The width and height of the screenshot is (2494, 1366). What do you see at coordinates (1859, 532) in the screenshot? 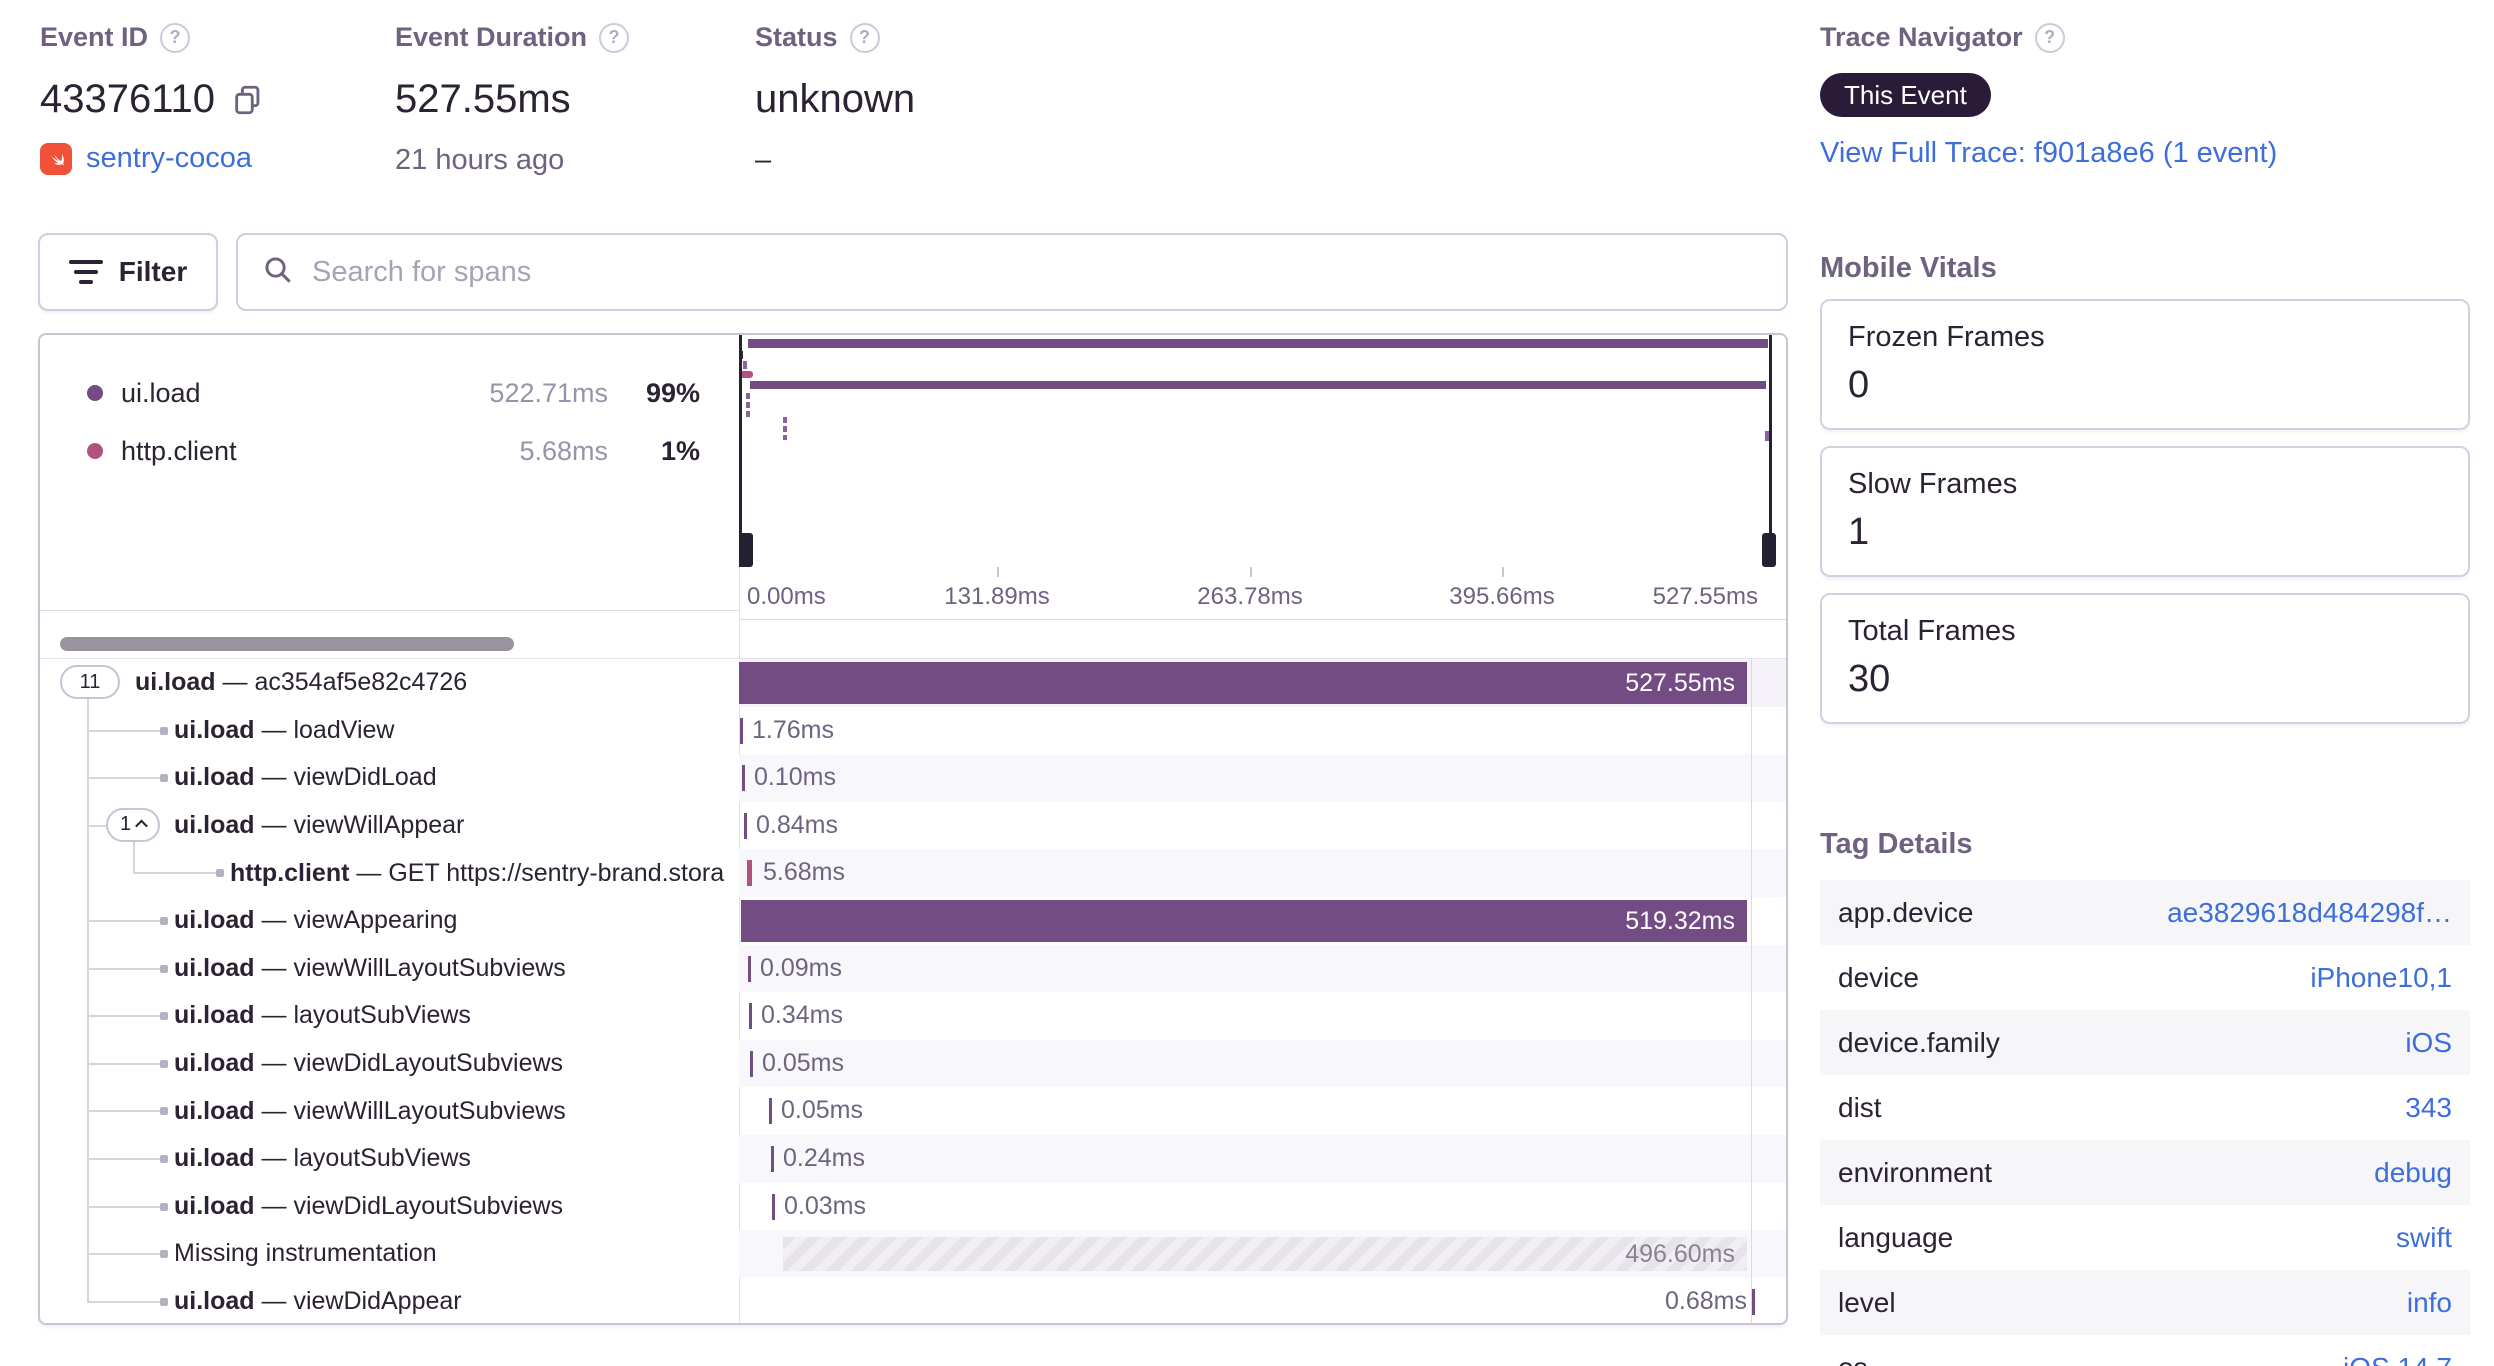
I see `vital-value: 1` at bounding box center [1859, 532].